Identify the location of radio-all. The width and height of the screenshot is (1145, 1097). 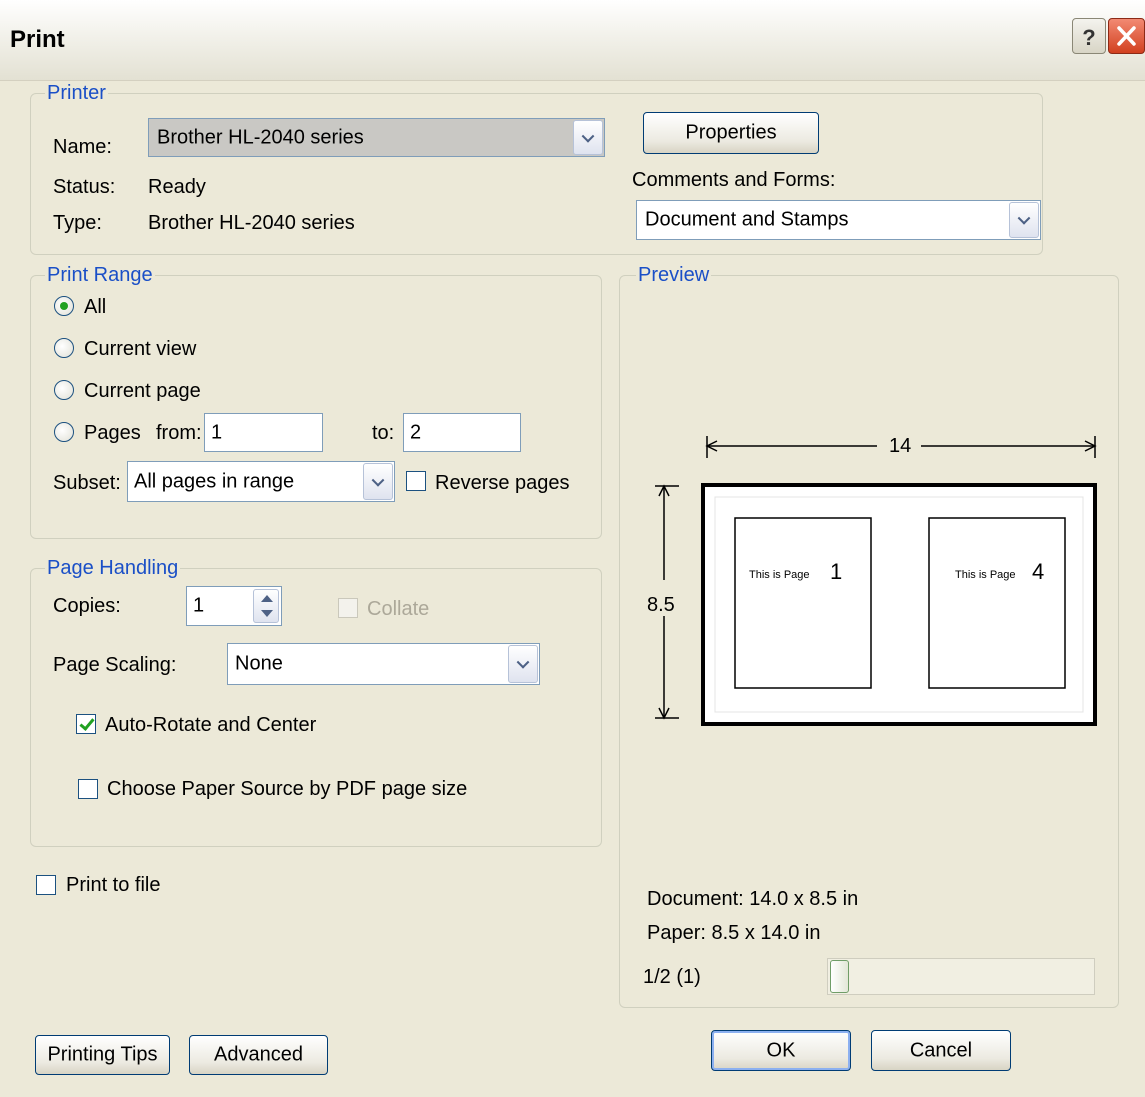
(64, 306).